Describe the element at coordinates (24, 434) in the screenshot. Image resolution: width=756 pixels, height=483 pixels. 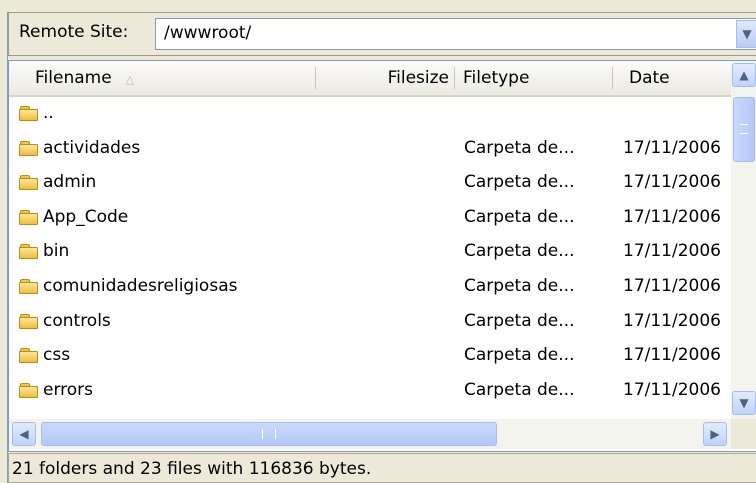
I see `arrow-left-icon: ◀` at that location.